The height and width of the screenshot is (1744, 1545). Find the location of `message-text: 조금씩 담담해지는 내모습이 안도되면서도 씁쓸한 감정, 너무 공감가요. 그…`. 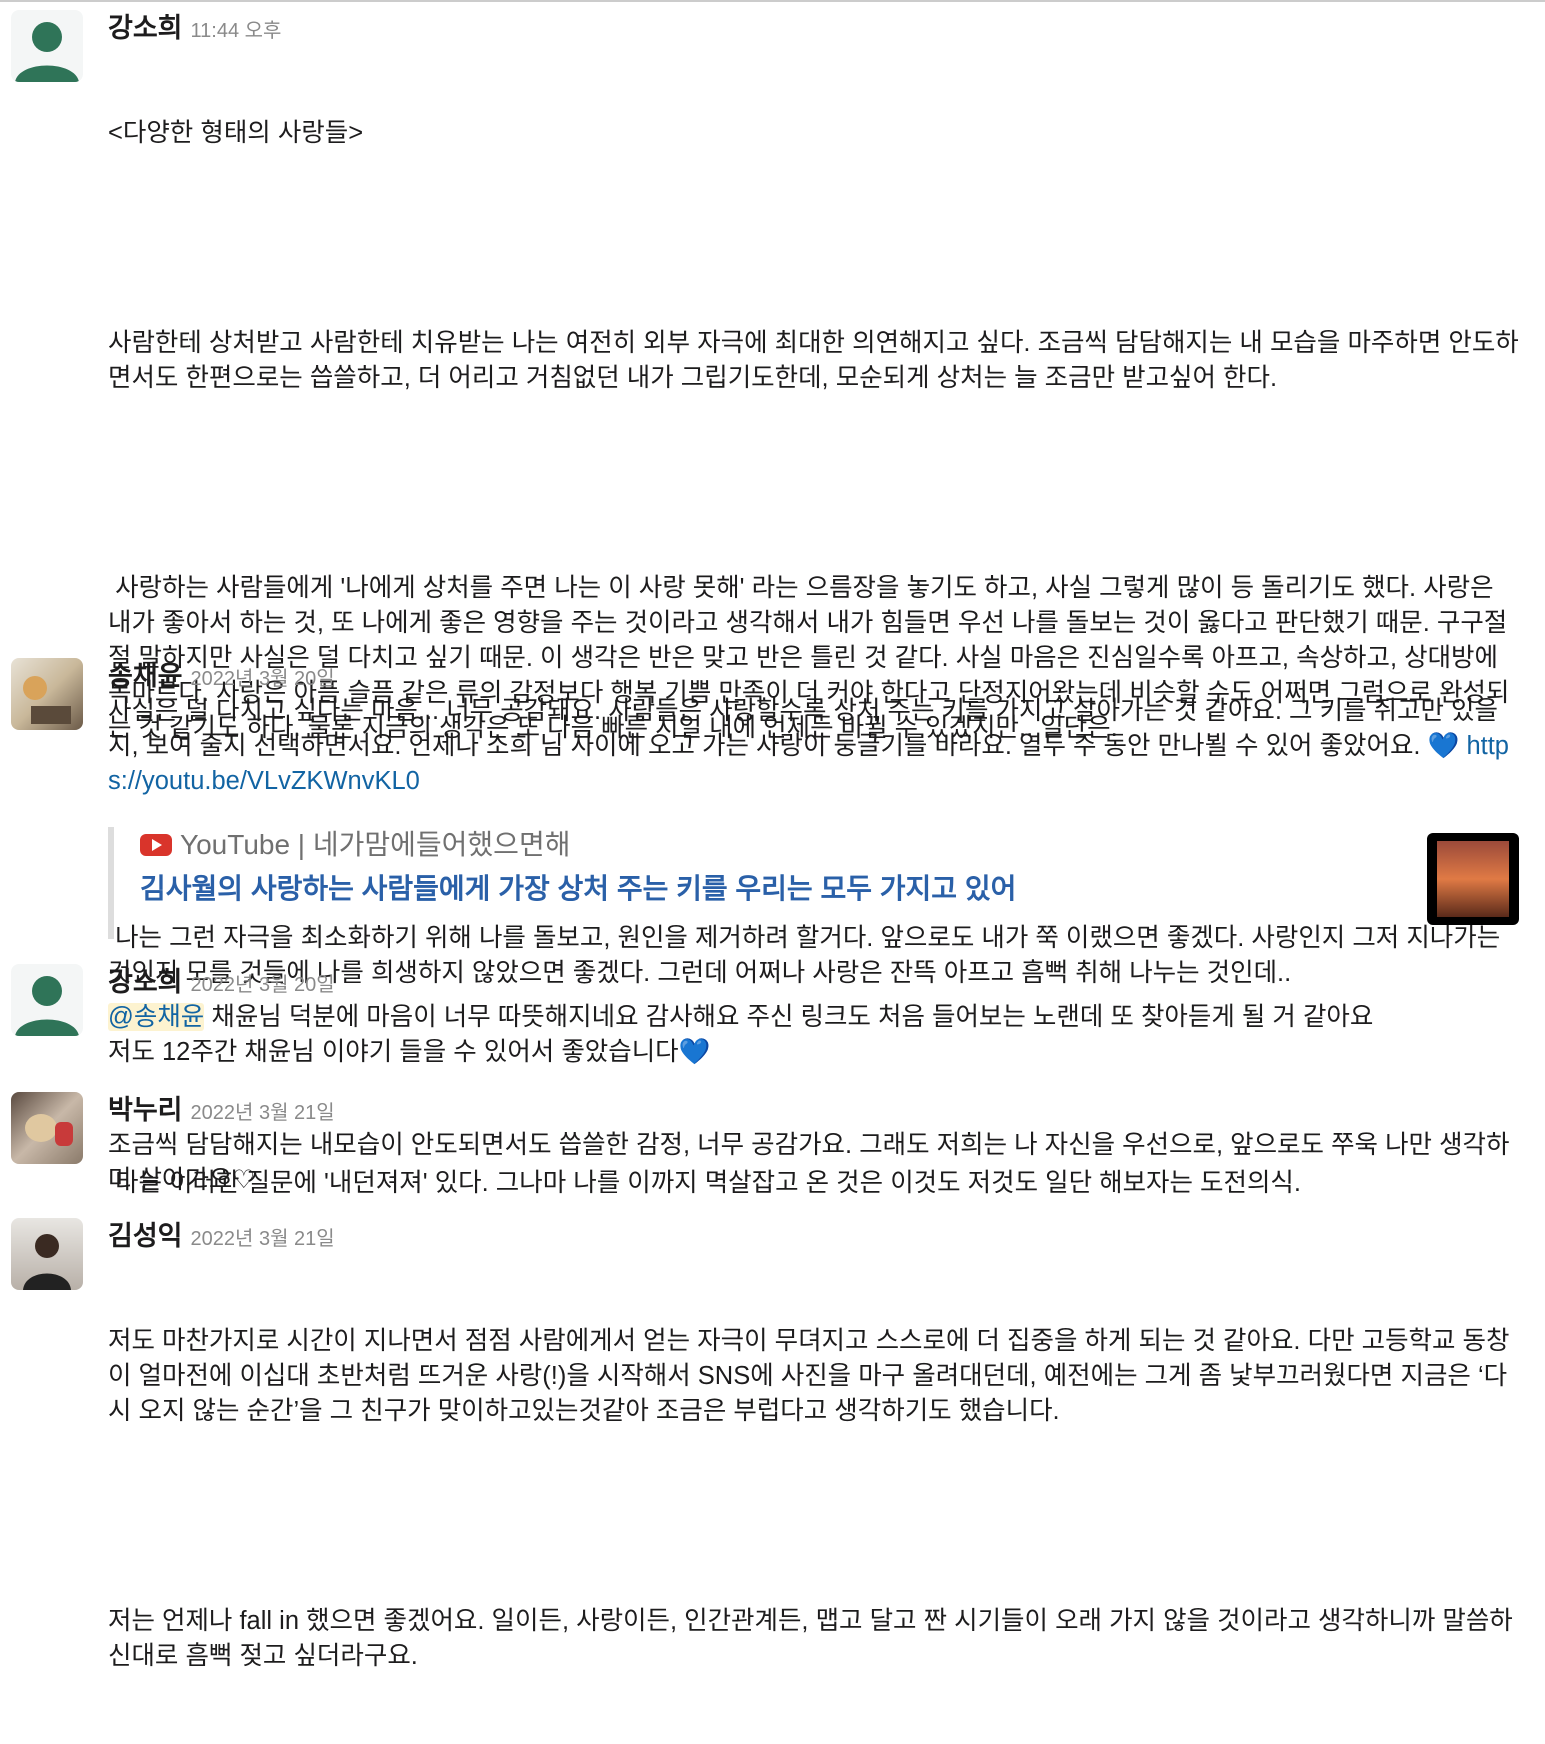

message-text: 조금씩 담담해지는 내모습이 안도되면서도 씁쓸한 감정, 너무 공감가요. 그… is located at coordinates (809, 1162).